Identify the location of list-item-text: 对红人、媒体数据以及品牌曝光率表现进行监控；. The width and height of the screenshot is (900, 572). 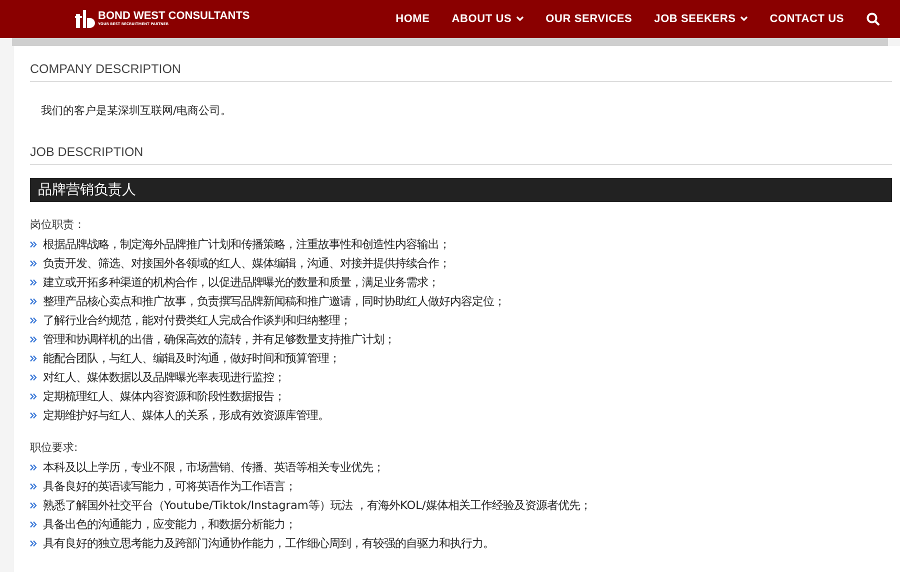
(164, 377).